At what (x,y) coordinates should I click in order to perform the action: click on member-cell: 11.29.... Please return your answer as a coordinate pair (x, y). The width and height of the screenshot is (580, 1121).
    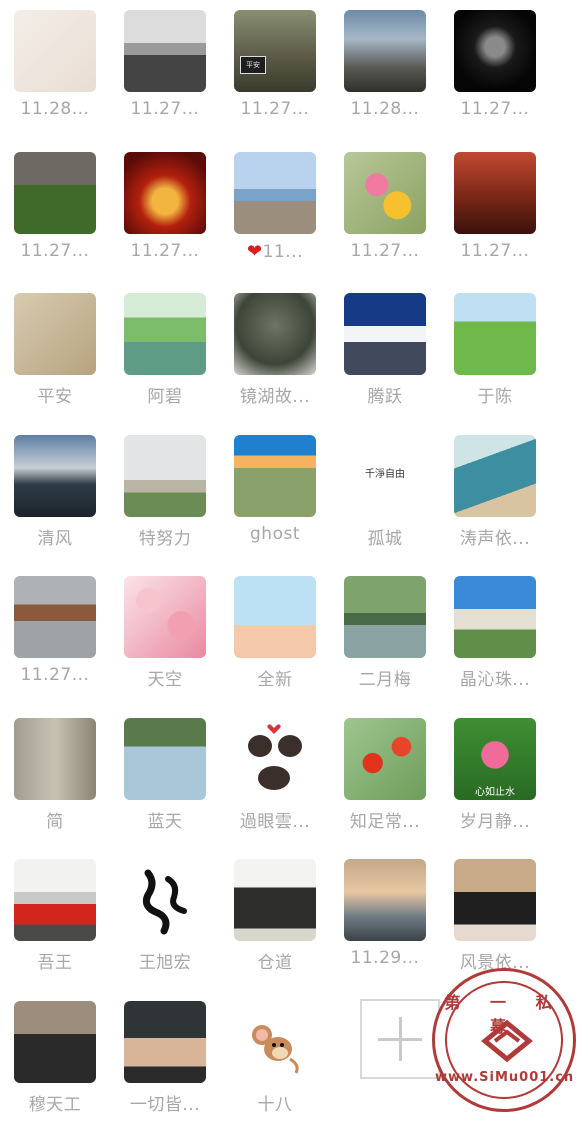
    Looking at the image, I should click on (385, 914).